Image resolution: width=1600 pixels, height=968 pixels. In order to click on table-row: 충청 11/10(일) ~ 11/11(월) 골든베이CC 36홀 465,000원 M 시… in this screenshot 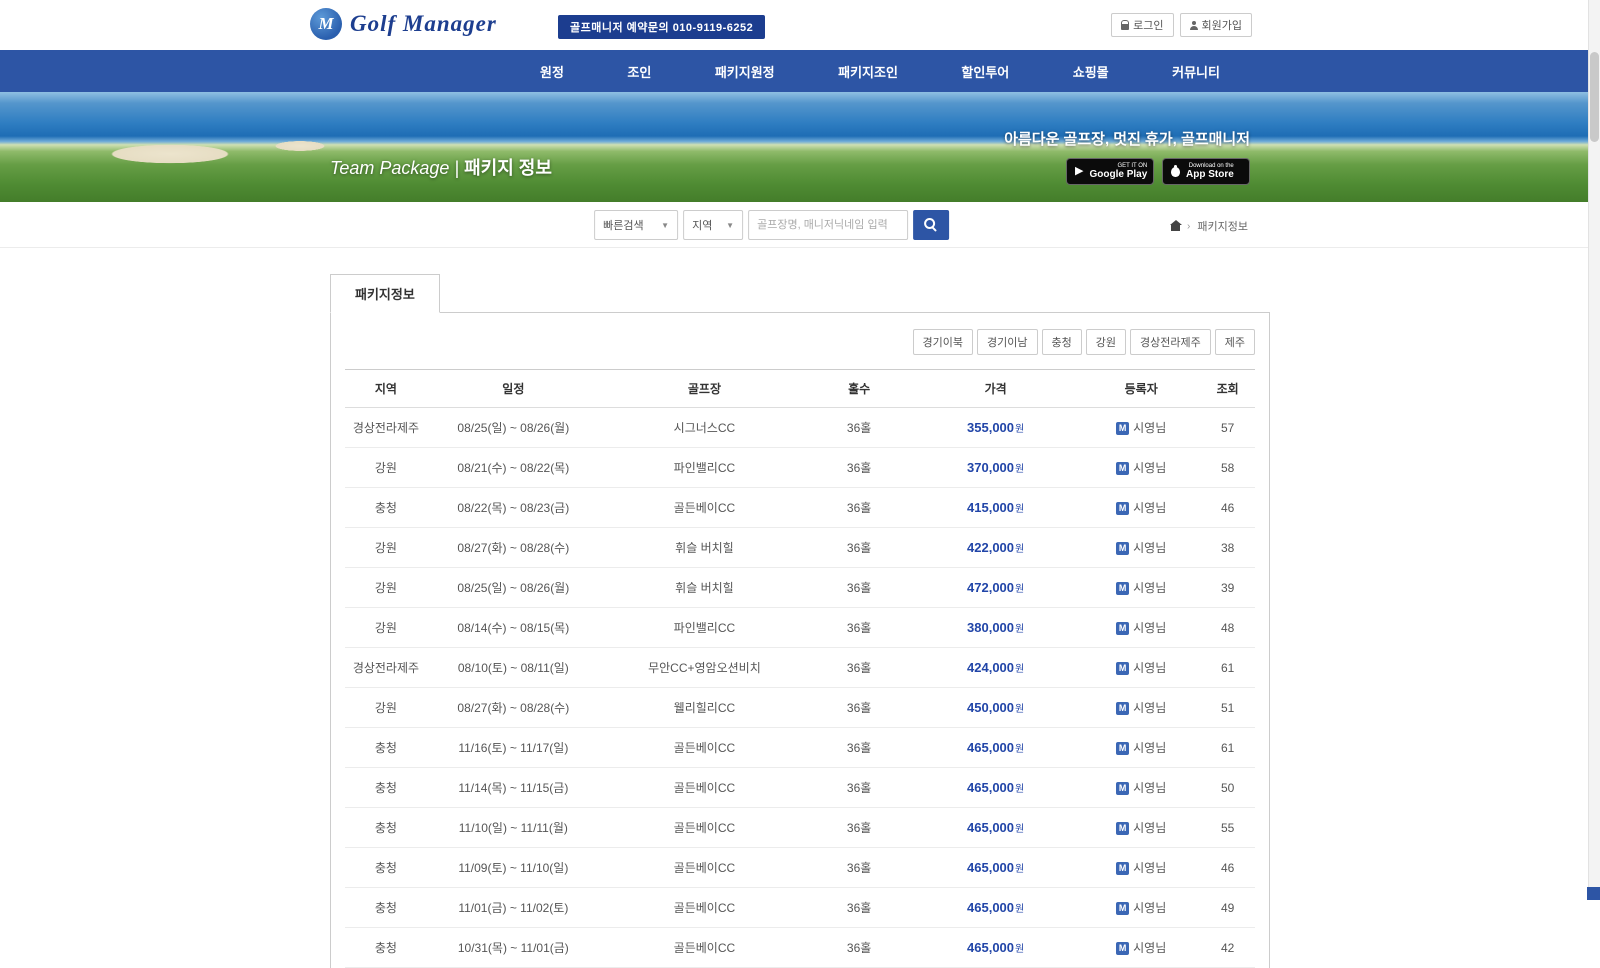, I will do `click(800, 827)`.